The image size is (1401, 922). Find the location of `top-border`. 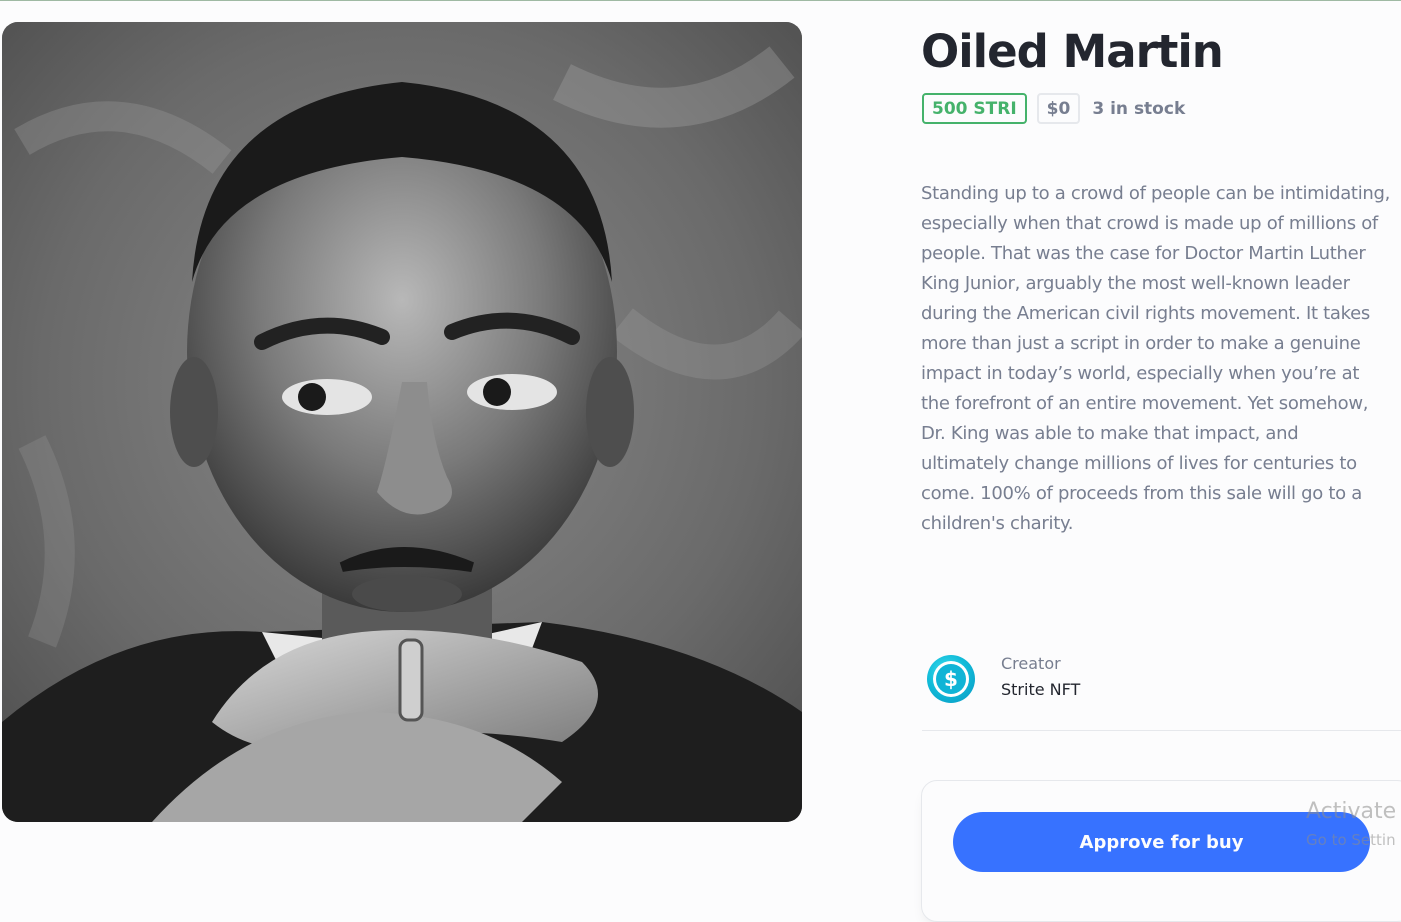

top-border is located at coordinates (700, 0).